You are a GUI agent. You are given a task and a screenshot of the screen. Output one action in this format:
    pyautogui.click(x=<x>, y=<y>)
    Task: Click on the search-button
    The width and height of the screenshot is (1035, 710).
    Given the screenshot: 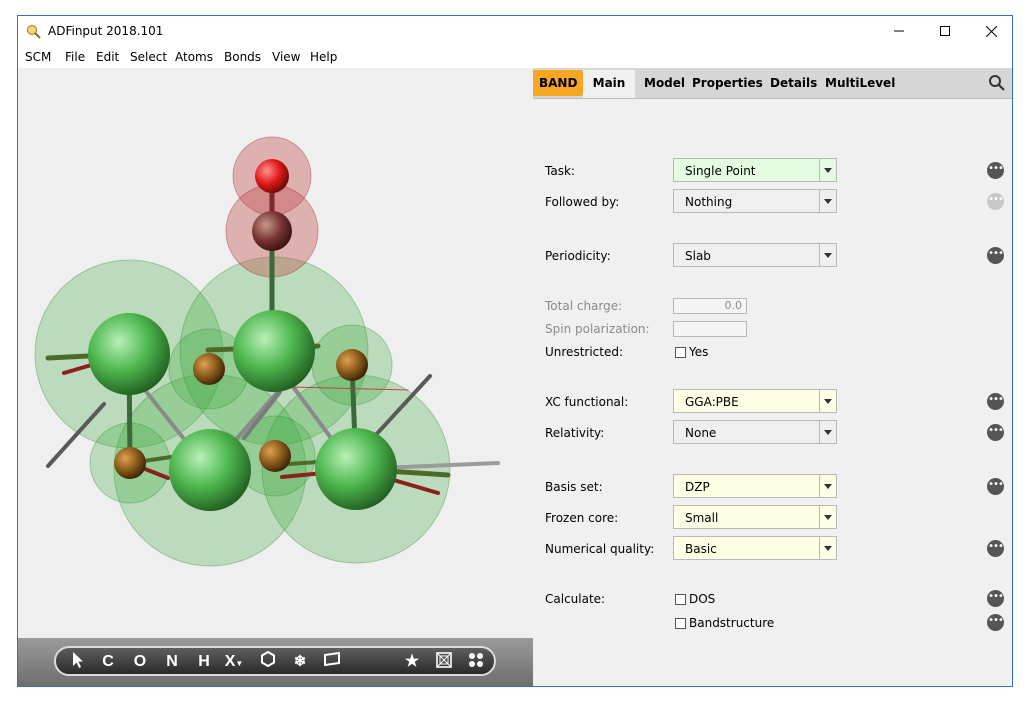 What is the action you would take?
    pyautogui.click(x=997, y=83)
    